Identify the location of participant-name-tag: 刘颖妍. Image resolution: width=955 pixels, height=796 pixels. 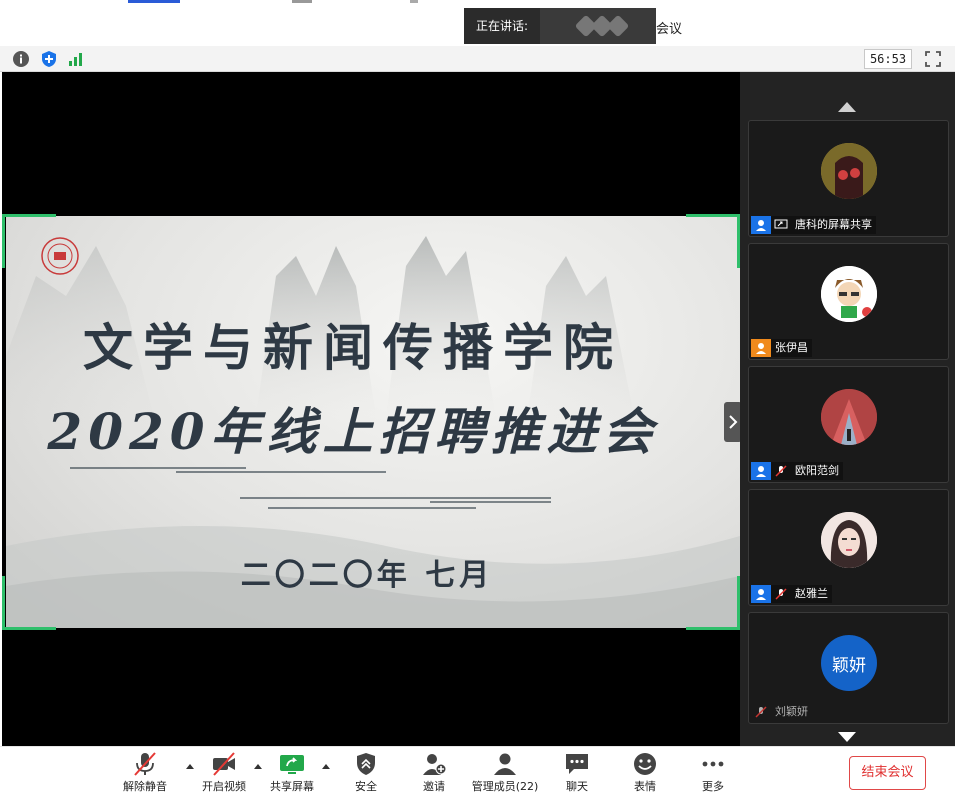
(781, 712).